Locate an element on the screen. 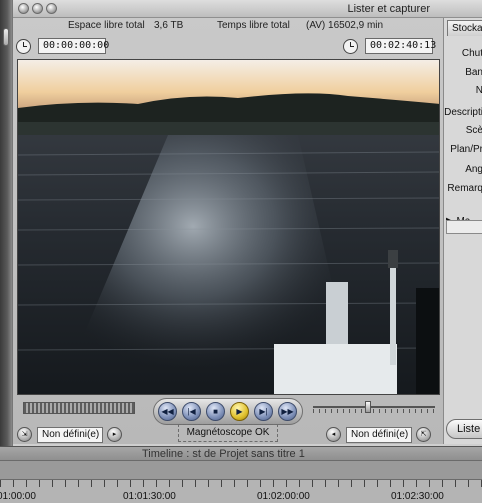 The image size is (482, 503). shuttle-control is located at coordinates (79, 408).